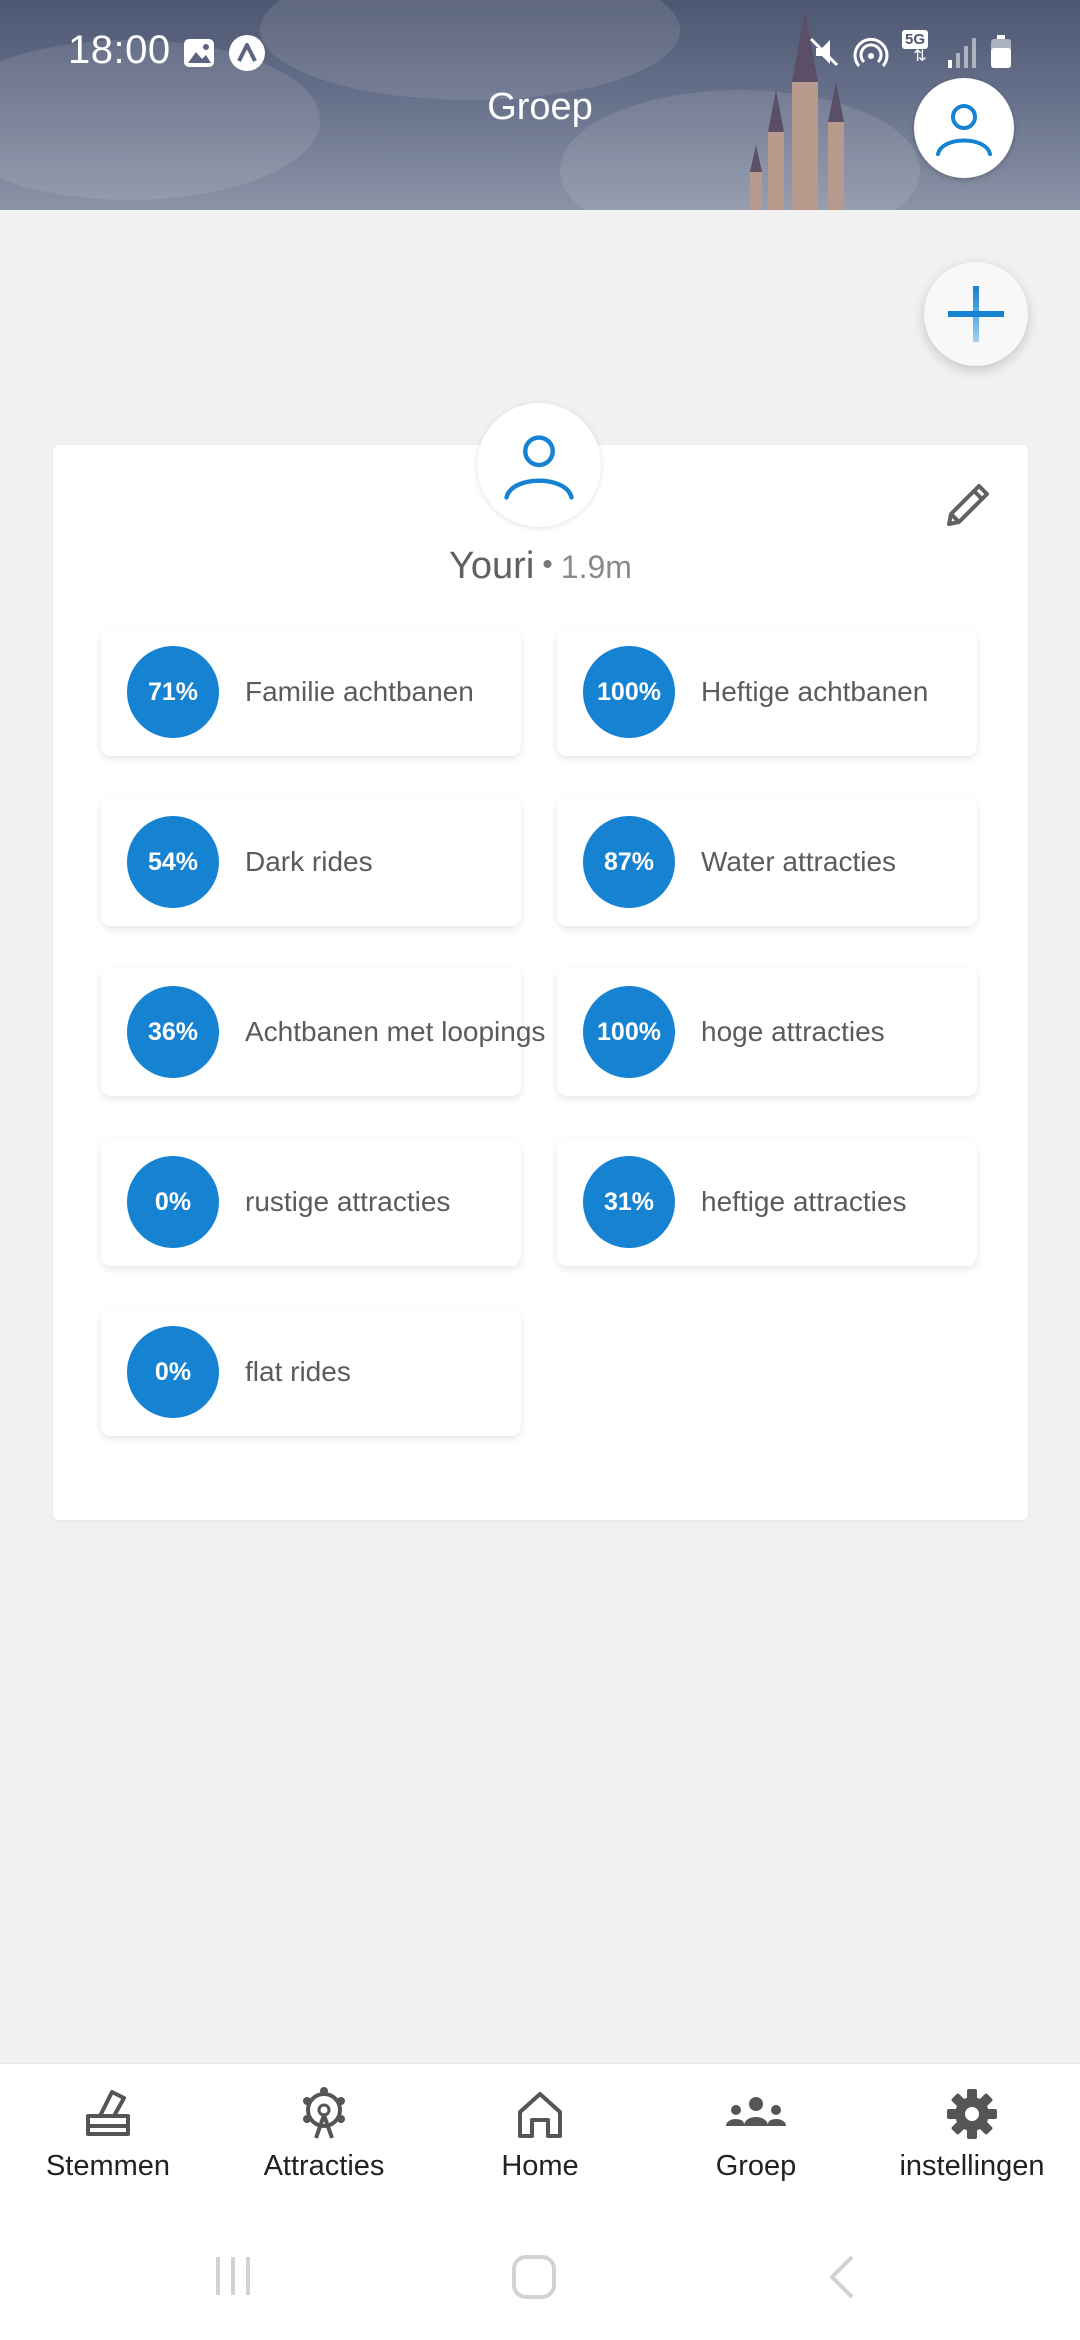 Image resolution: width=1080 pixels, height=2340 pixels. What do you see at coordinates (108, 2113) in the screenshot?
I see `ballot-box-icon` at bounding box center [108, 2113].